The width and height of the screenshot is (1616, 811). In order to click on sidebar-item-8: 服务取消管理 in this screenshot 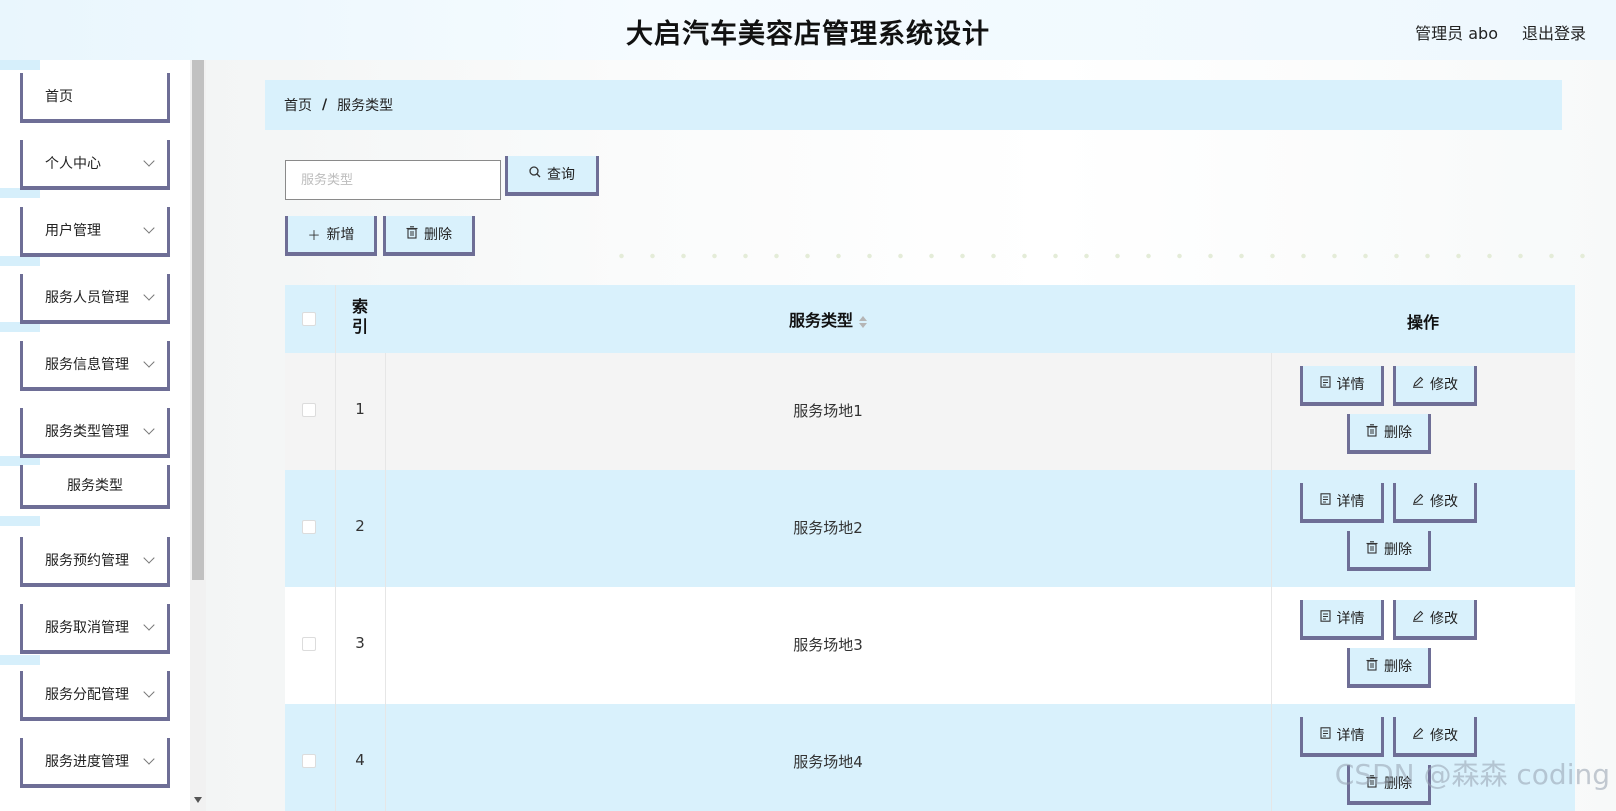, I will do `click(95, 629)`.